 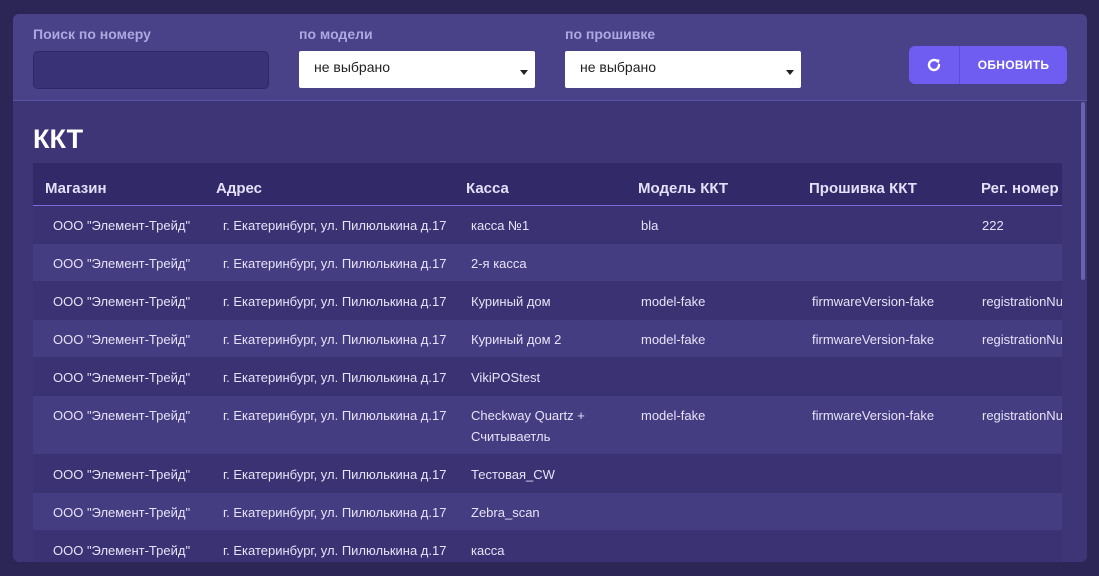 What do you see at coordinates (58, 139) in the screenshot?
I see `page-title: ККТ` at bounding box center [58, 139].